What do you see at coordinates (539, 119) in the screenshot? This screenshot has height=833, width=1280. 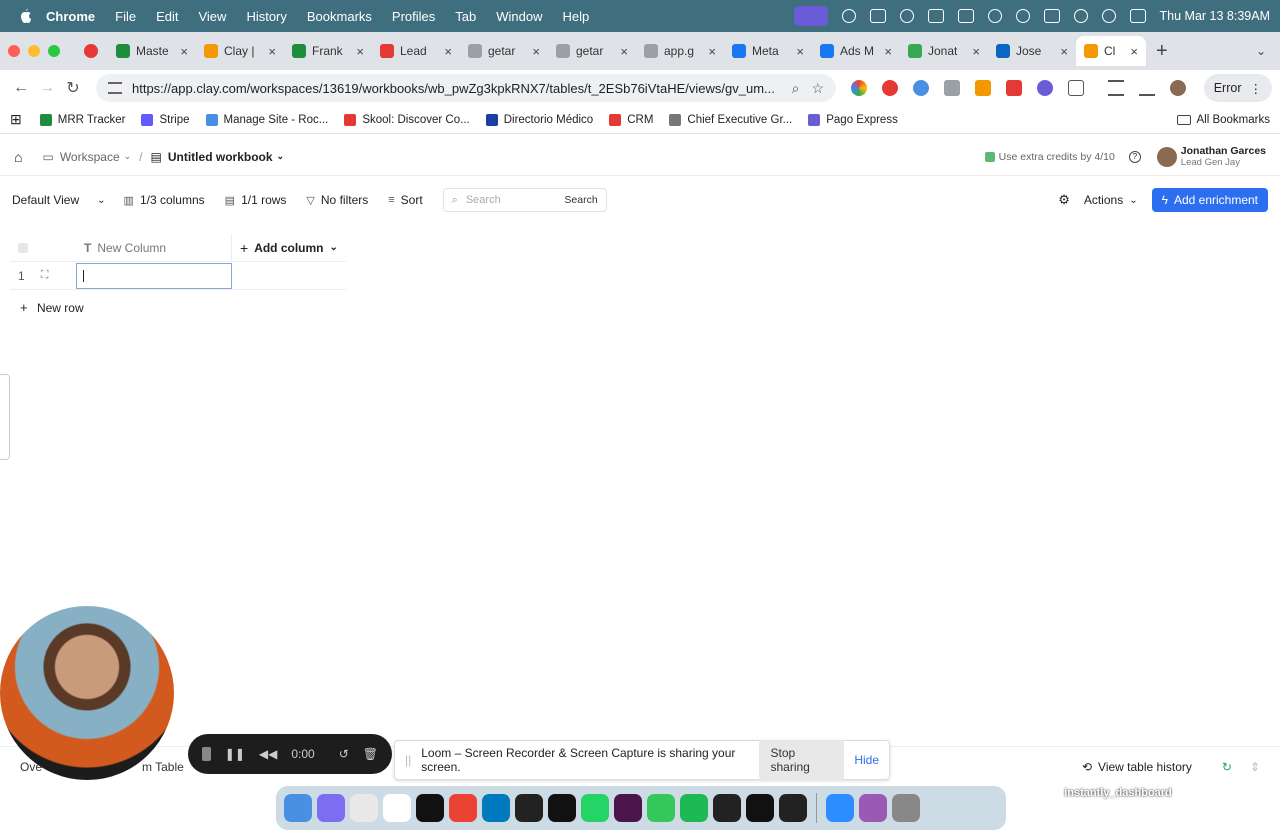 I see `bookmark-item: Directorio Médico` at bounding box center [539, 119].